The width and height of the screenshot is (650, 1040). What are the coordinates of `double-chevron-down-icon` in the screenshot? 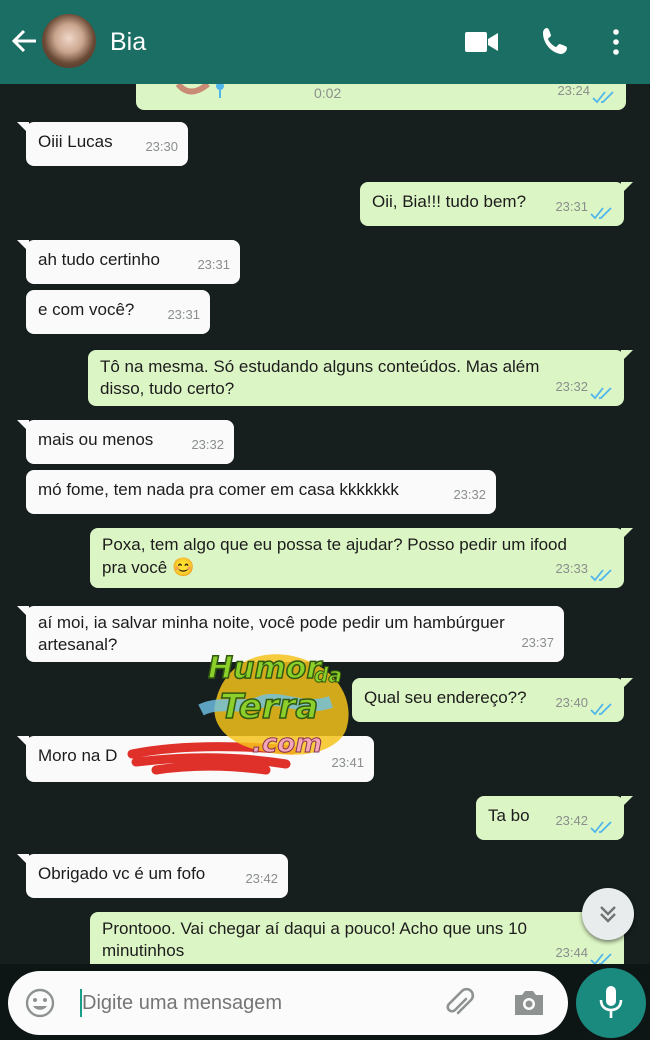 It's located at (608, 914).